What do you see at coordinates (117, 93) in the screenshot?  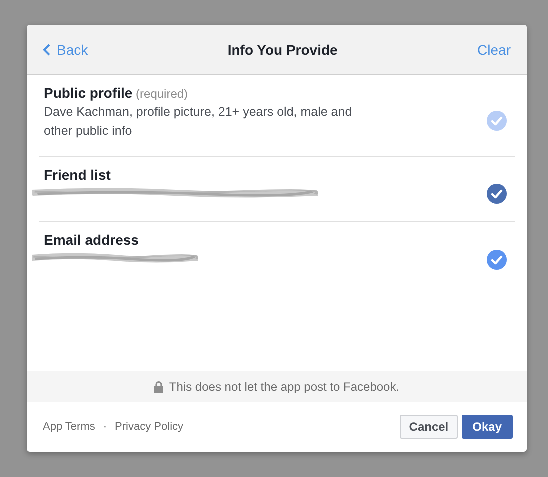 I see `permission-name: Public profile (required)` at bounding box center [117, 93].